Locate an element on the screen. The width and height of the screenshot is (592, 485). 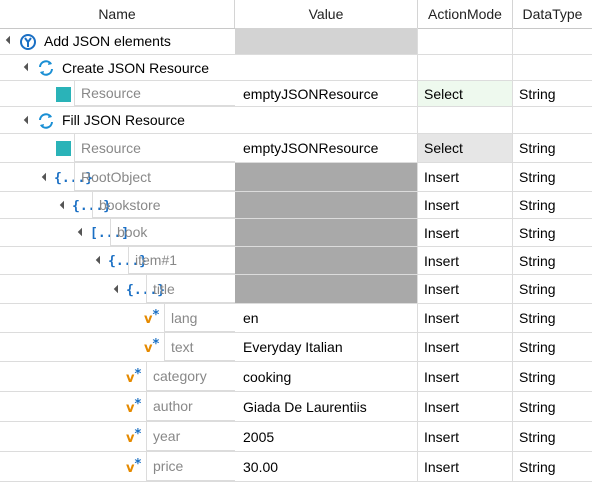
value-cell: cooking is located at coordinates (326, 377).